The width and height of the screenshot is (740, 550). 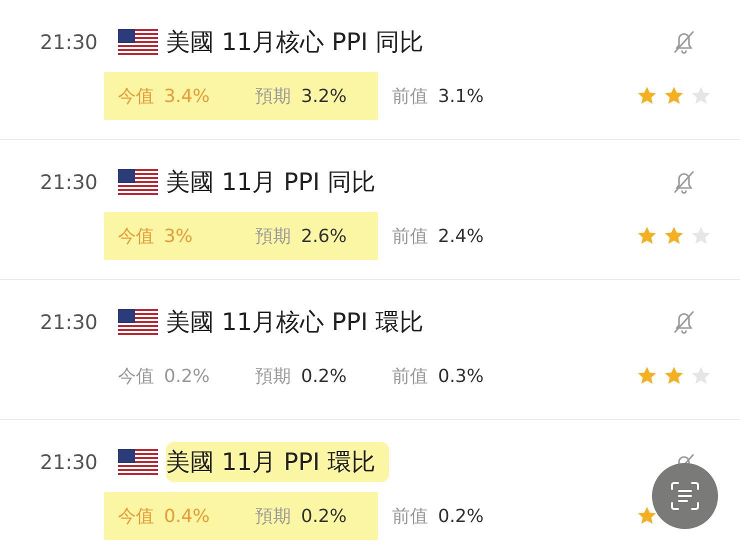 What do you see at coordinates (178, 236) in the screenshot?
I see `value-text: 3%` at bounding box center [178, 236].